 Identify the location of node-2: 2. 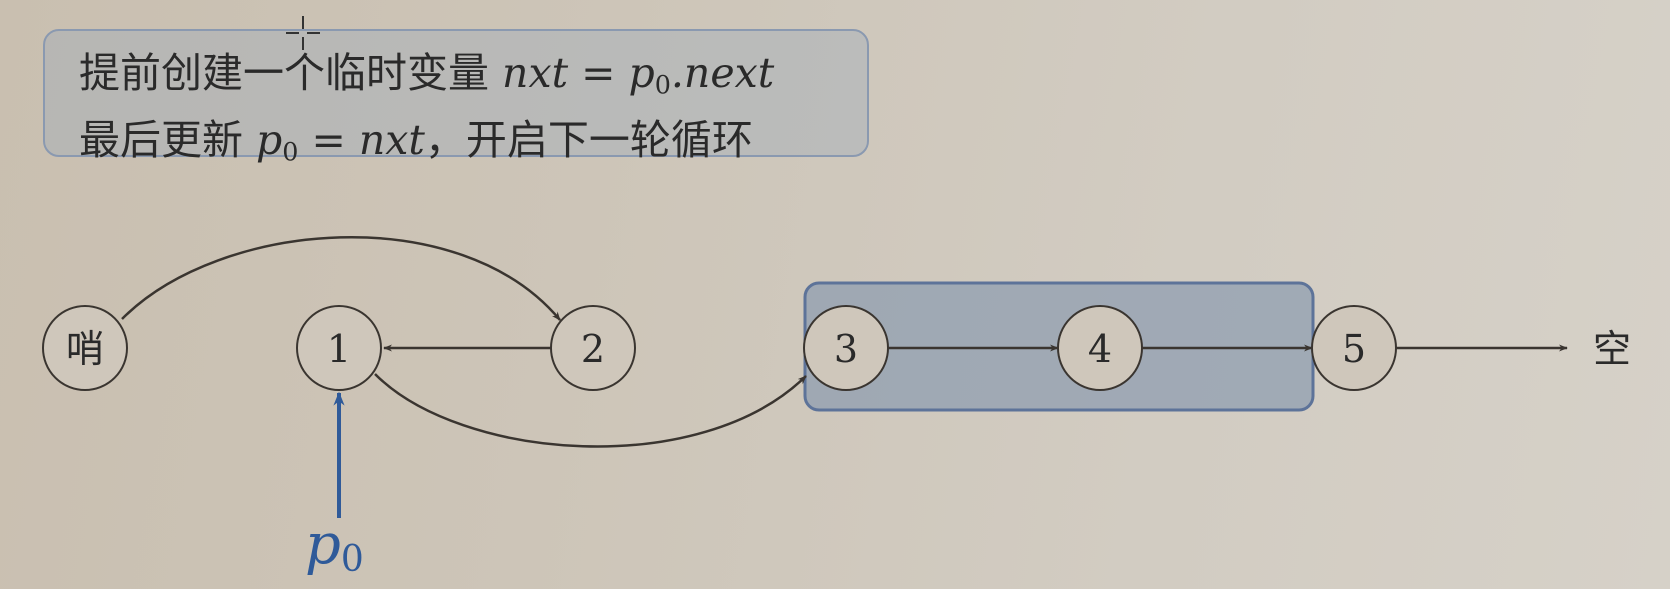
(593, 348).